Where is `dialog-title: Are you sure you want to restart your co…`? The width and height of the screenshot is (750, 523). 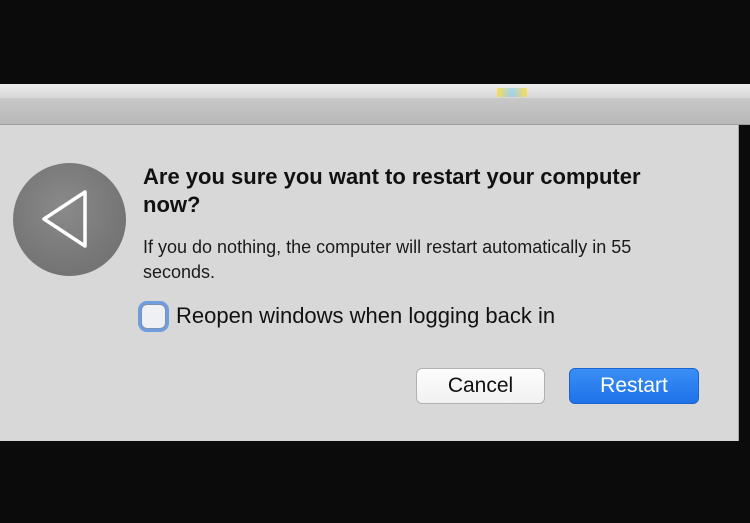
dialog-title: Are you sure you want to restart your co… is located at coordinates (392, 190).